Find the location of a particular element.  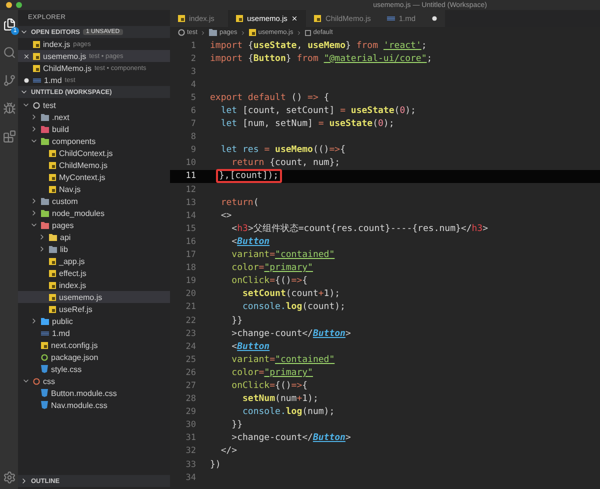

code-line: }} is located at coordinates (236, 425).